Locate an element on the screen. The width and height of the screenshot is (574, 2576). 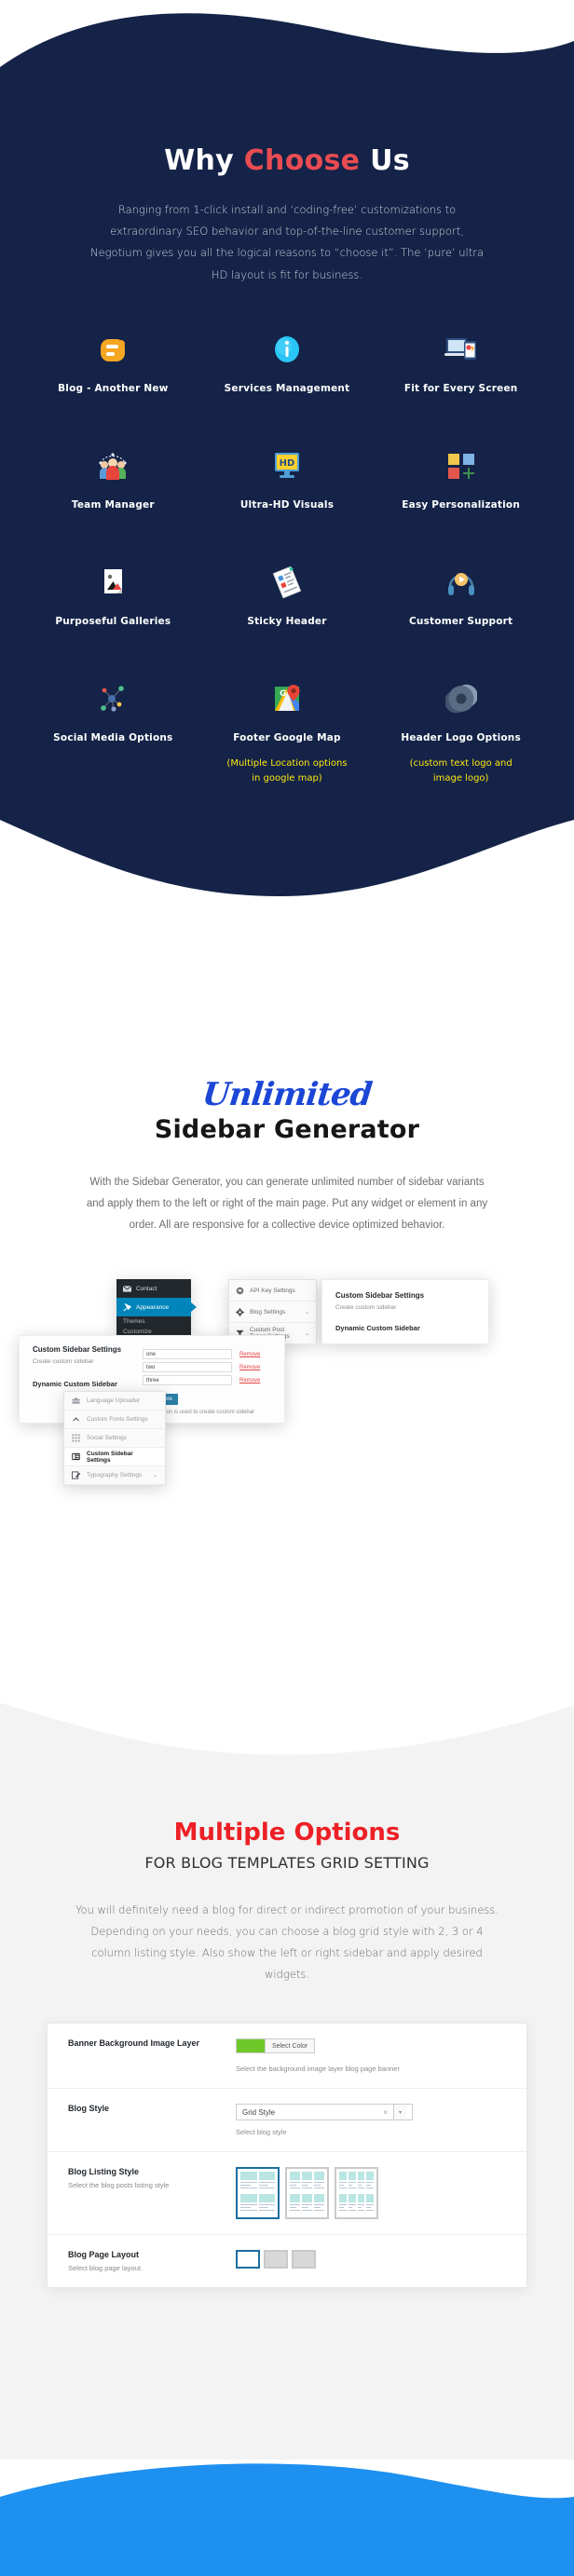
wp-submenu-themes: Themes is located at coordinates (153, 1321).